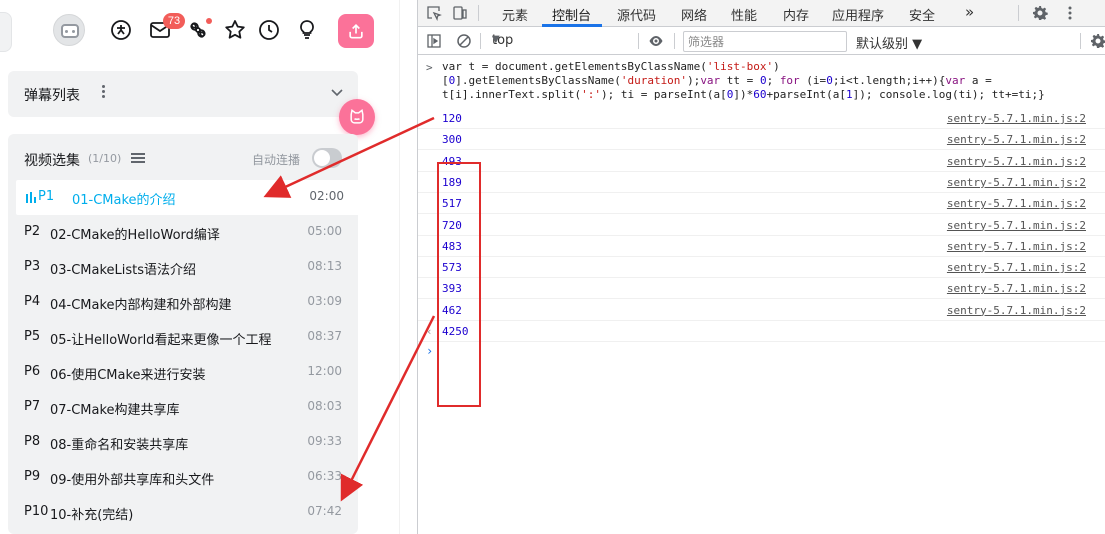 This screenshot has width=1105, height=534. I want to click on sidebar-toggle-icon, so click(434, 41).